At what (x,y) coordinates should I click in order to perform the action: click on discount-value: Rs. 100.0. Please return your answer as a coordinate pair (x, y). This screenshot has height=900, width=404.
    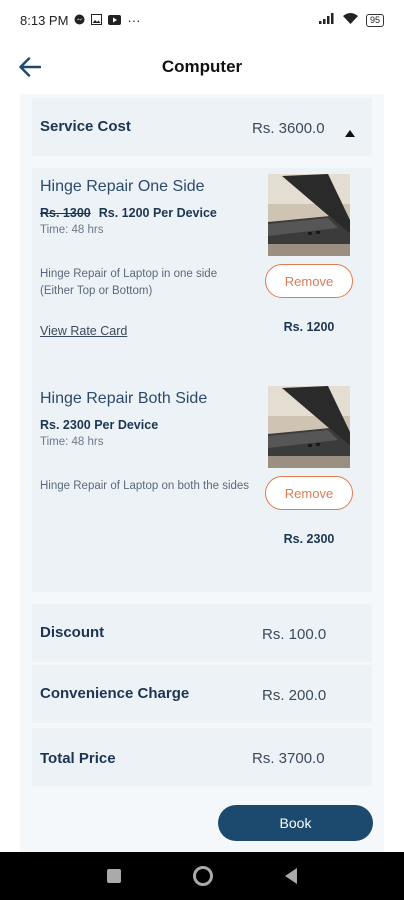
    Looking at the image, I should click on (294, 634).